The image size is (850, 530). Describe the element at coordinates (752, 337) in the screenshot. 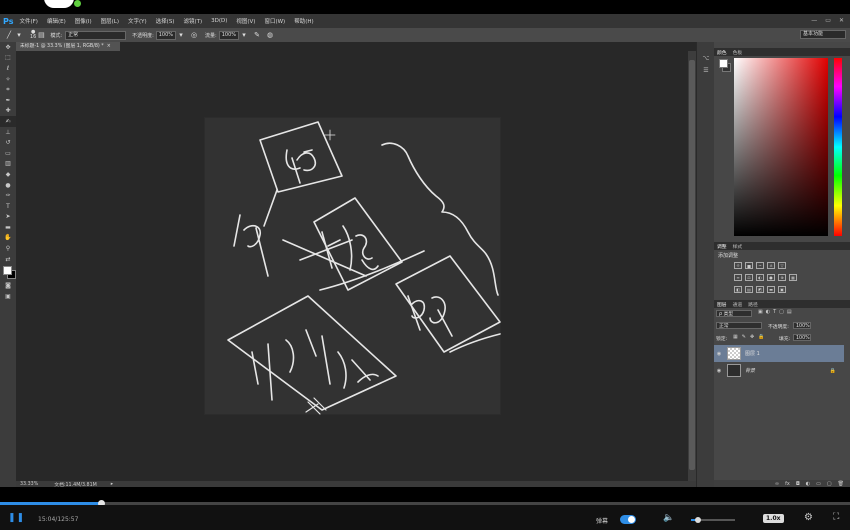

I see `lock-move-icon: ✥` at that location.